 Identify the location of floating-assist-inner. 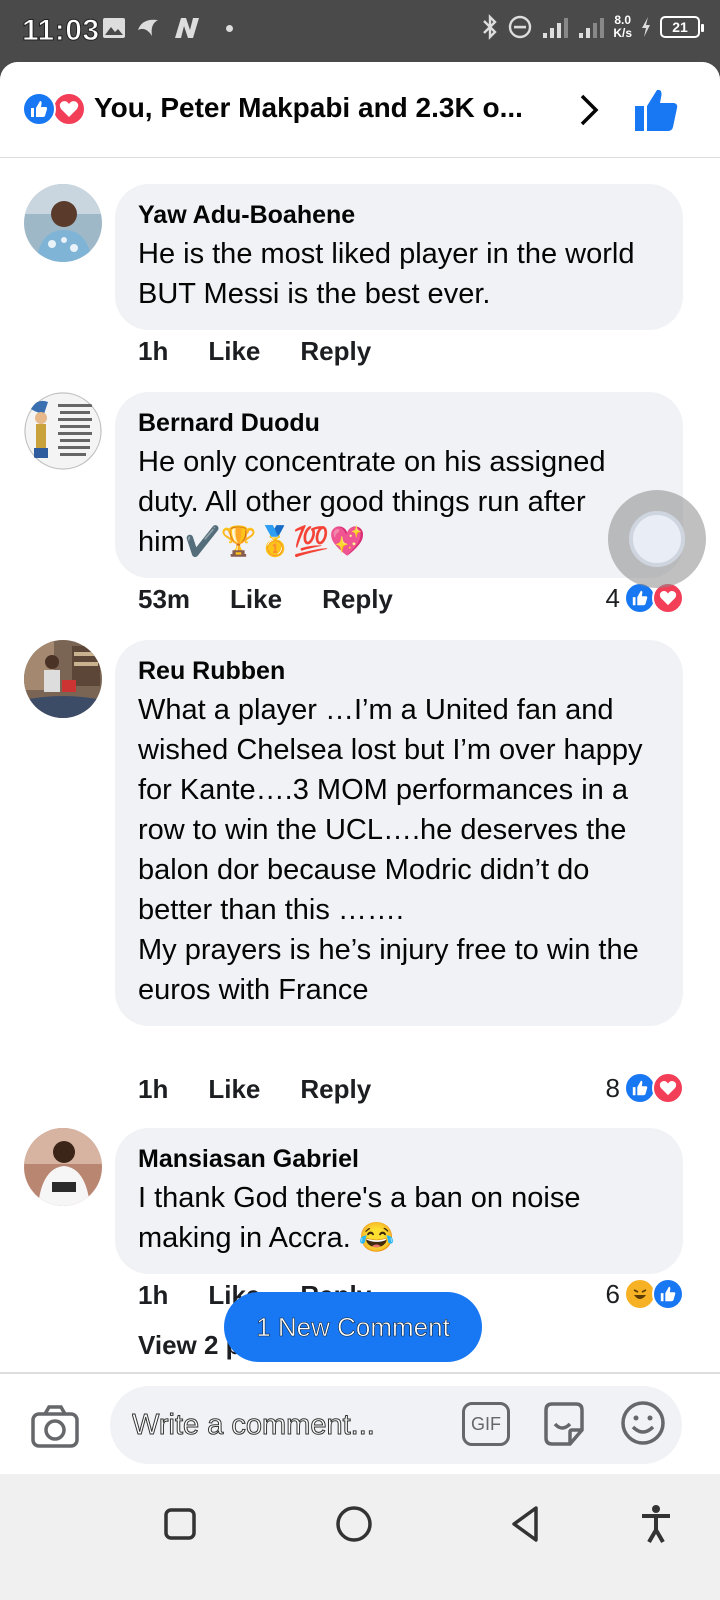
(657, 539).